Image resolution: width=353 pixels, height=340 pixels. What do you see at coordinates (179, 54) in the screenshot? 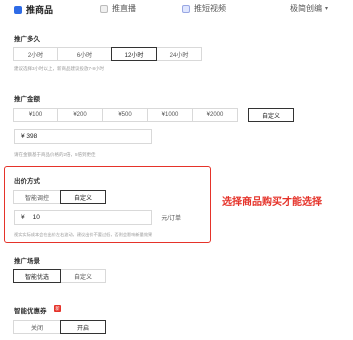
I see `duration-option-24h: 24小时` at bounding box center [179, 54].